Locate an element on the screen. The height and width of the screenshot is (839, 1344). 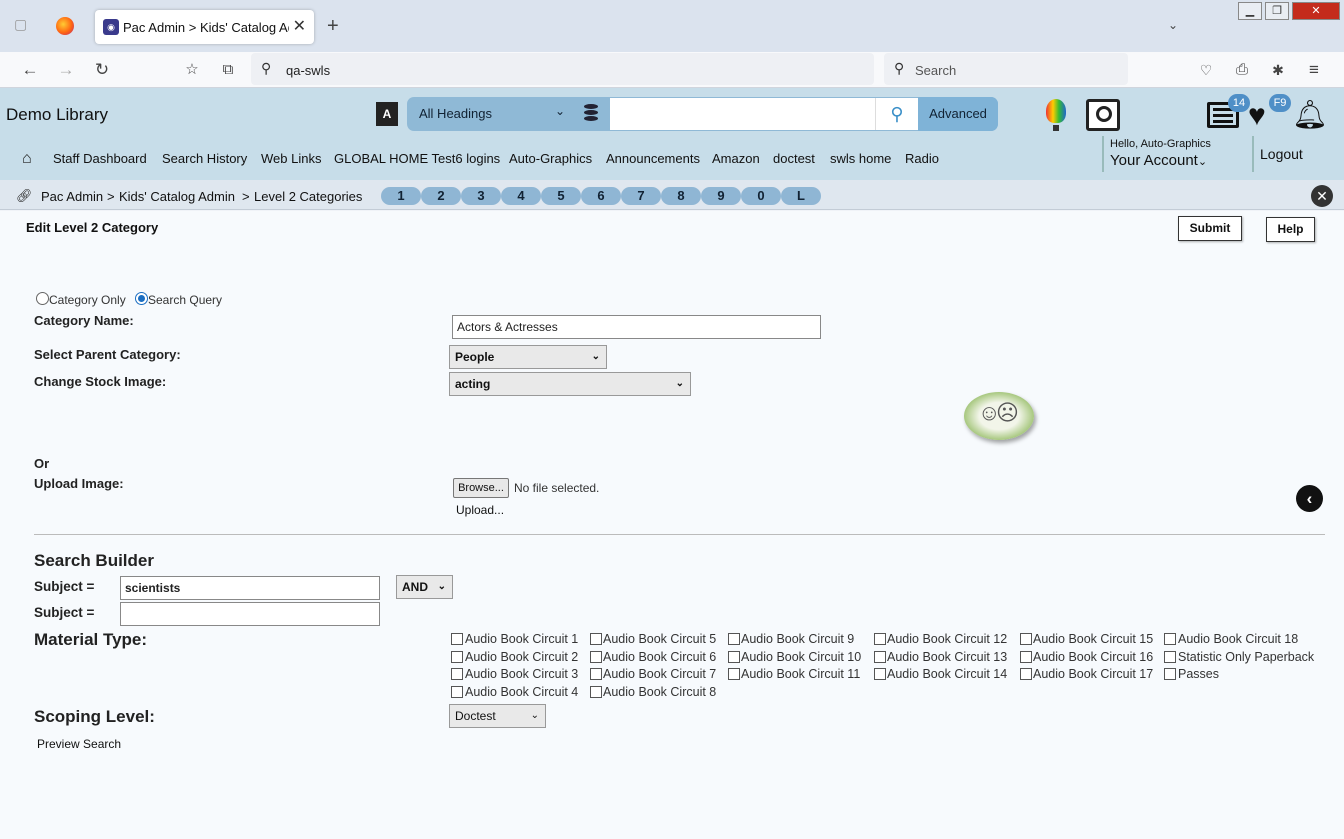
logout-link: Logout is located at coordinates (1281, 154).